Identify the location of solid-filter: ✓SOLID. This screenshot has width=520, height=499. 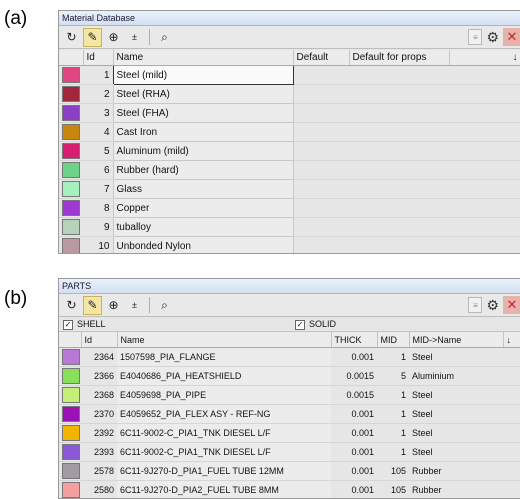
(315, 324).